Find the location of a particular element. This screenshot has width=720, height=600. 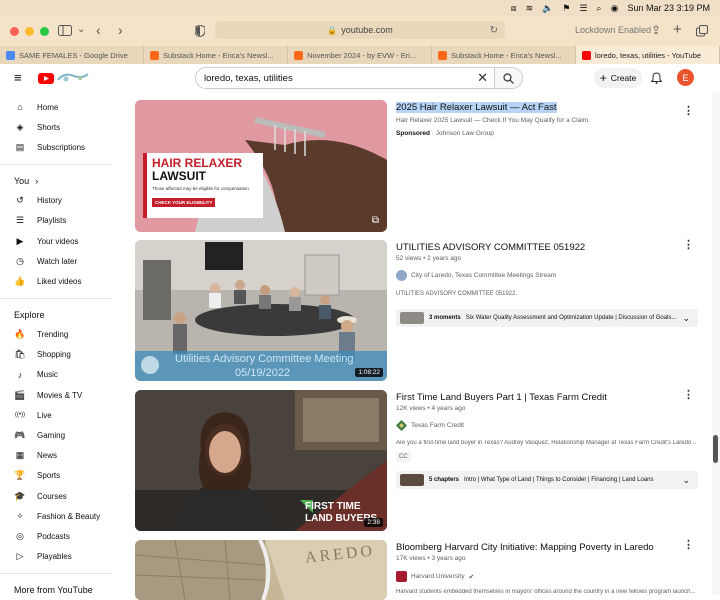

sidebar-item-trending: 🔥 Trending is located at coordinates (60, 335).